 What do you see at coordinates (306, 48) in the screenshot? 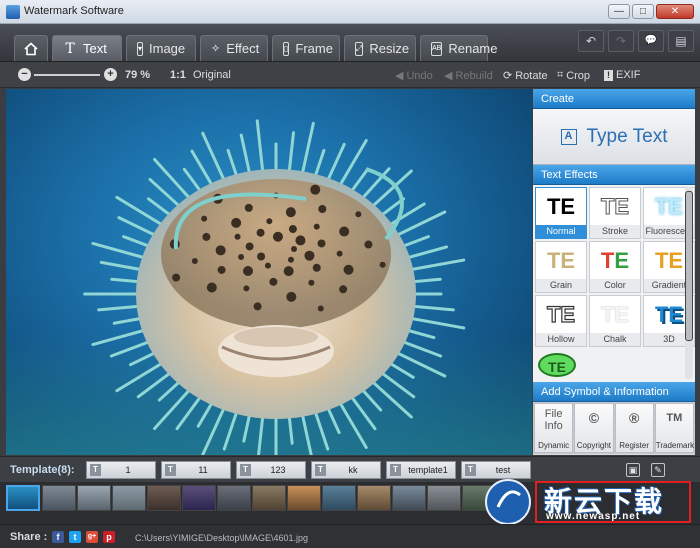
I see `tab-frame: ▯ Frame` at bounding box center [306, 48].